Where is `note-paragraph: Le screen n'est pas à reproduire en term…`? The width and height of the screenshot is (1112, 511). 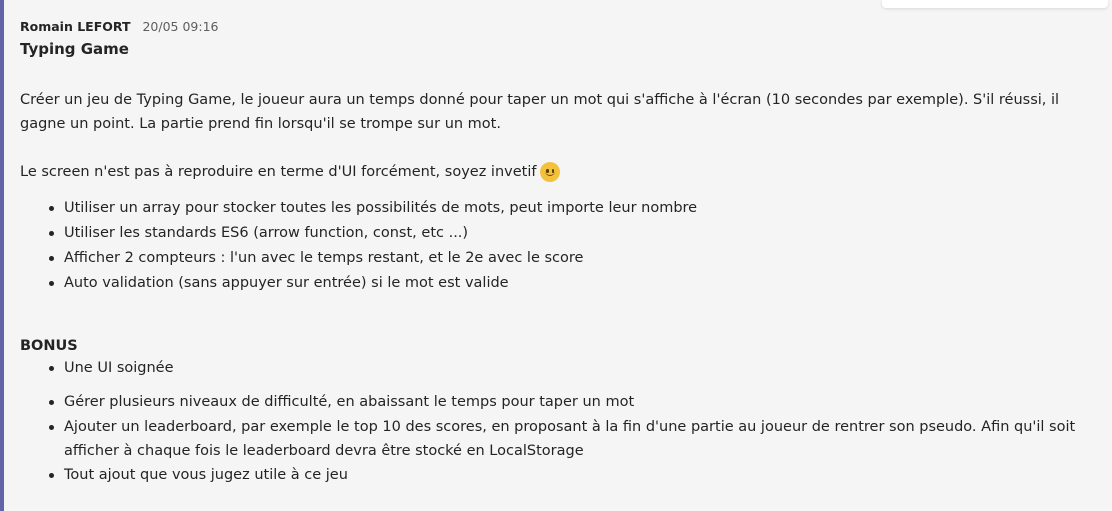
note-paragraph: Le screen n'est pas à reproduire en term… is located at coordinates (560, 172).